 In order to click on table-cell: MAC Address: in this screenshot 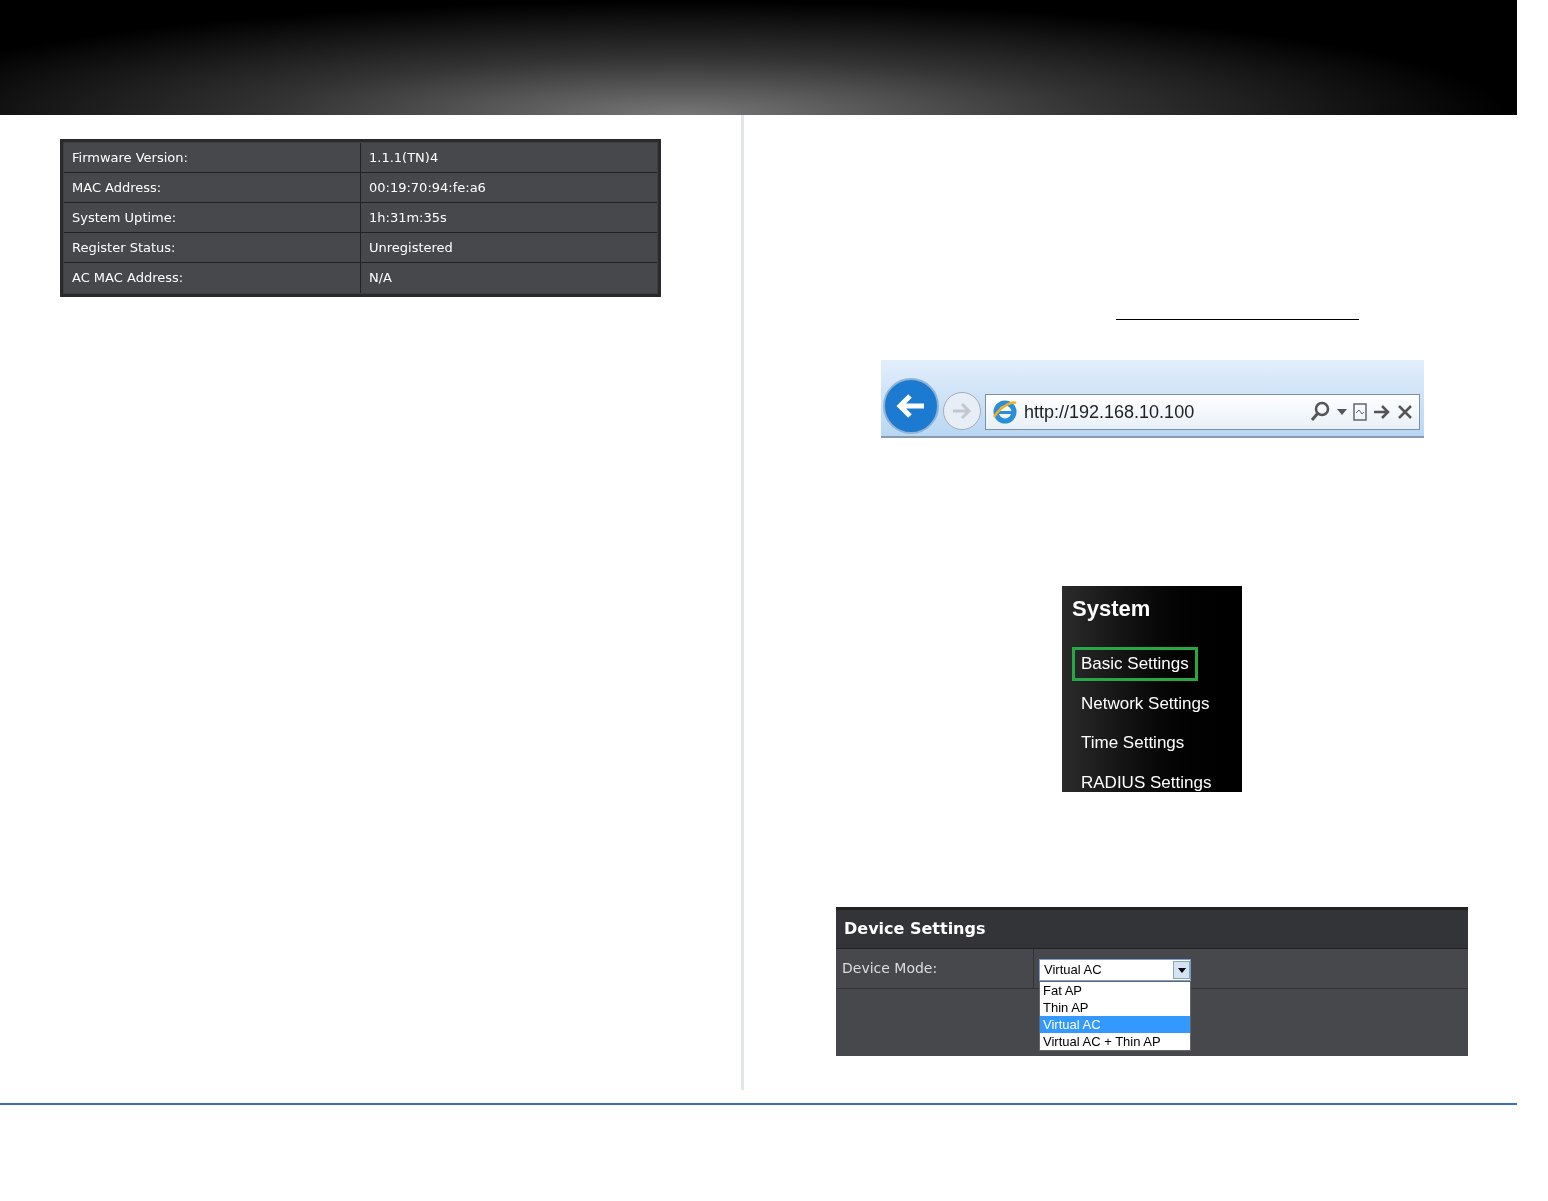, I will do `click(212, 187)`.